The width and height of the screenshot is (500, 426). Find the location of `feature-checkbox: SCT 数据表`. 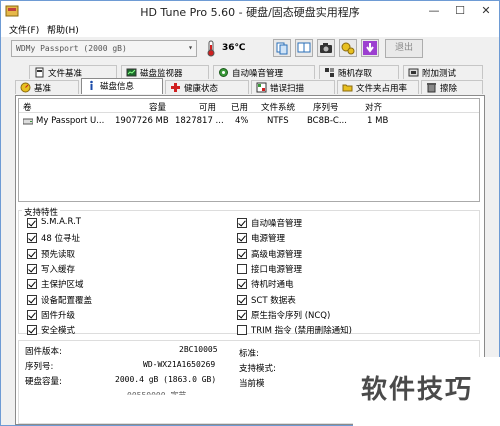

feature-checkbox: SCT 数据表 is located at coordinates (266, 300).